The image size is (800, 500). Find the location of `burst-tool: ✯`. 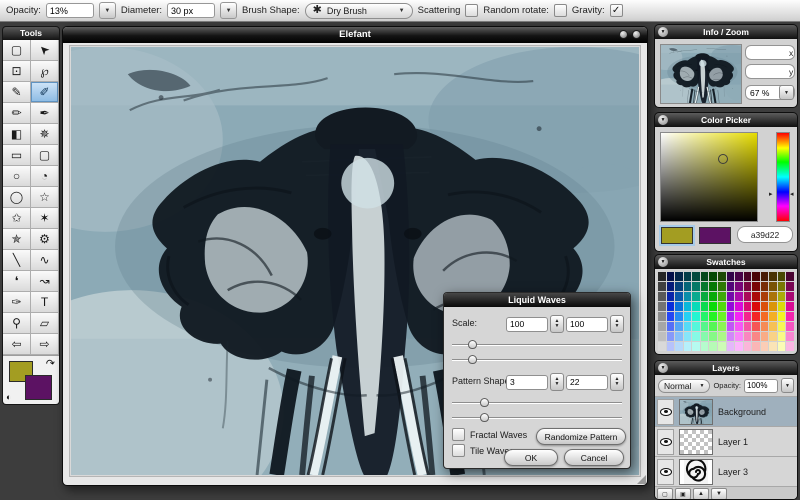

burst-tool: ✯ is located at coordinates (17, 239).